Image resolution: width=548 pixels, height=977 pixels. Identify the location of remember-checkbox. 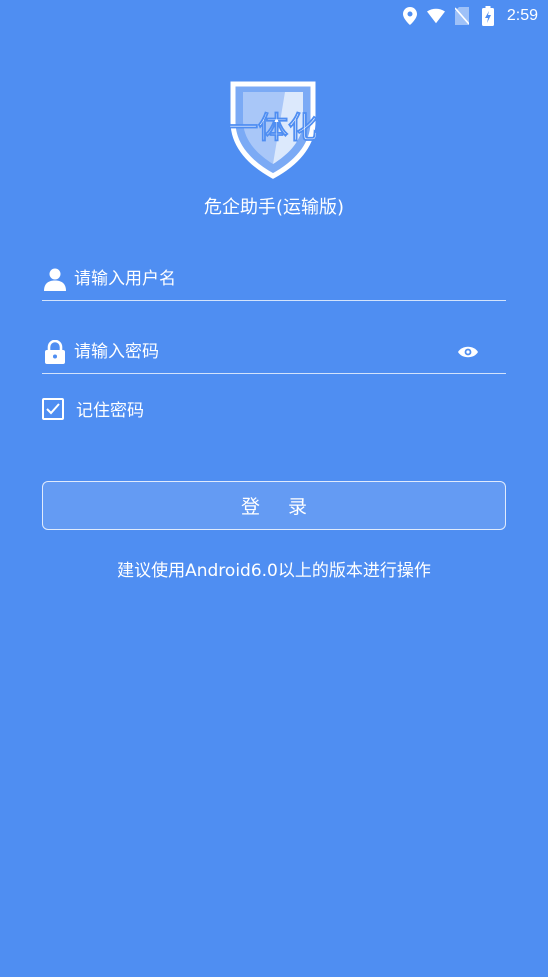
(53, 408).